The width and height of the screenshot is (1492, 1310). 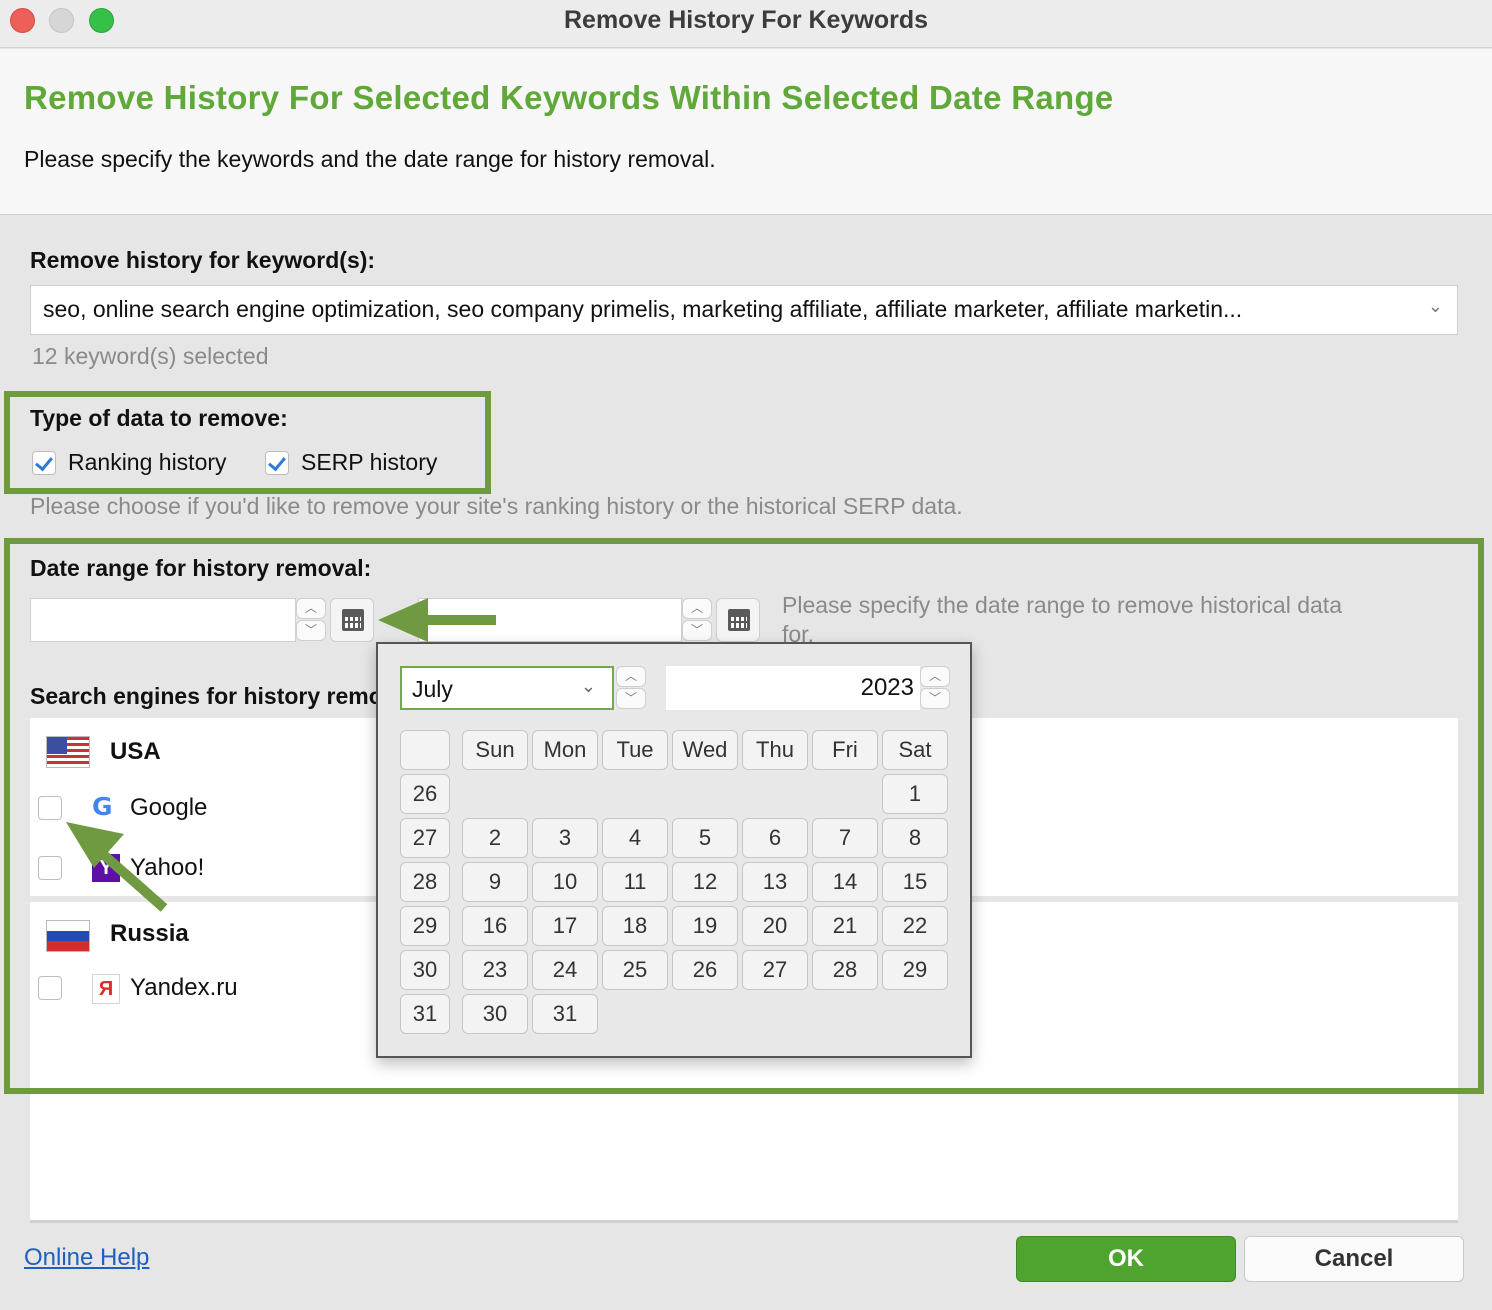 I want to click on window-title: Remove History For Keywords, so click(x=746, y=20).